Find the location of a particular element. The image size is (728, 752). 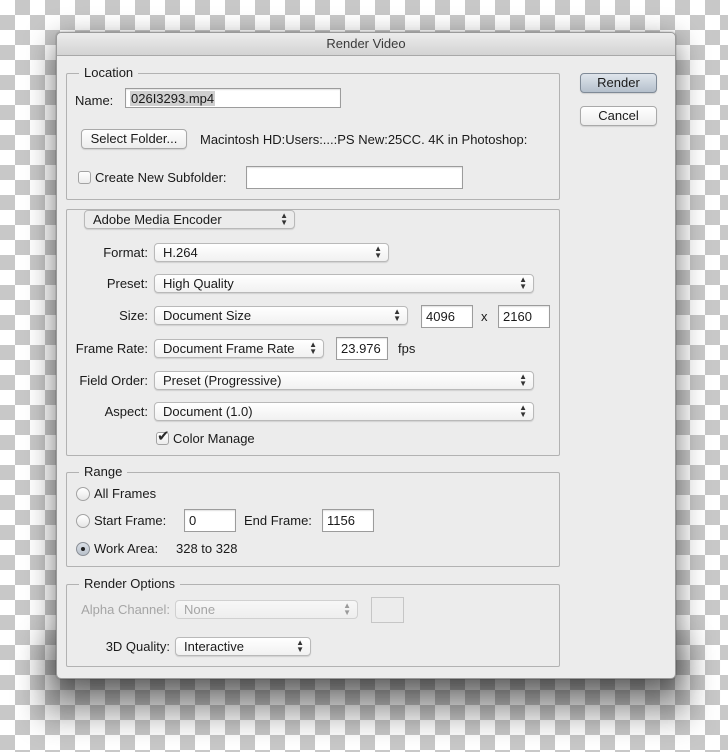

3d-quality-select: Interactive ▲ ▼ is located at coordinates (243, 646).